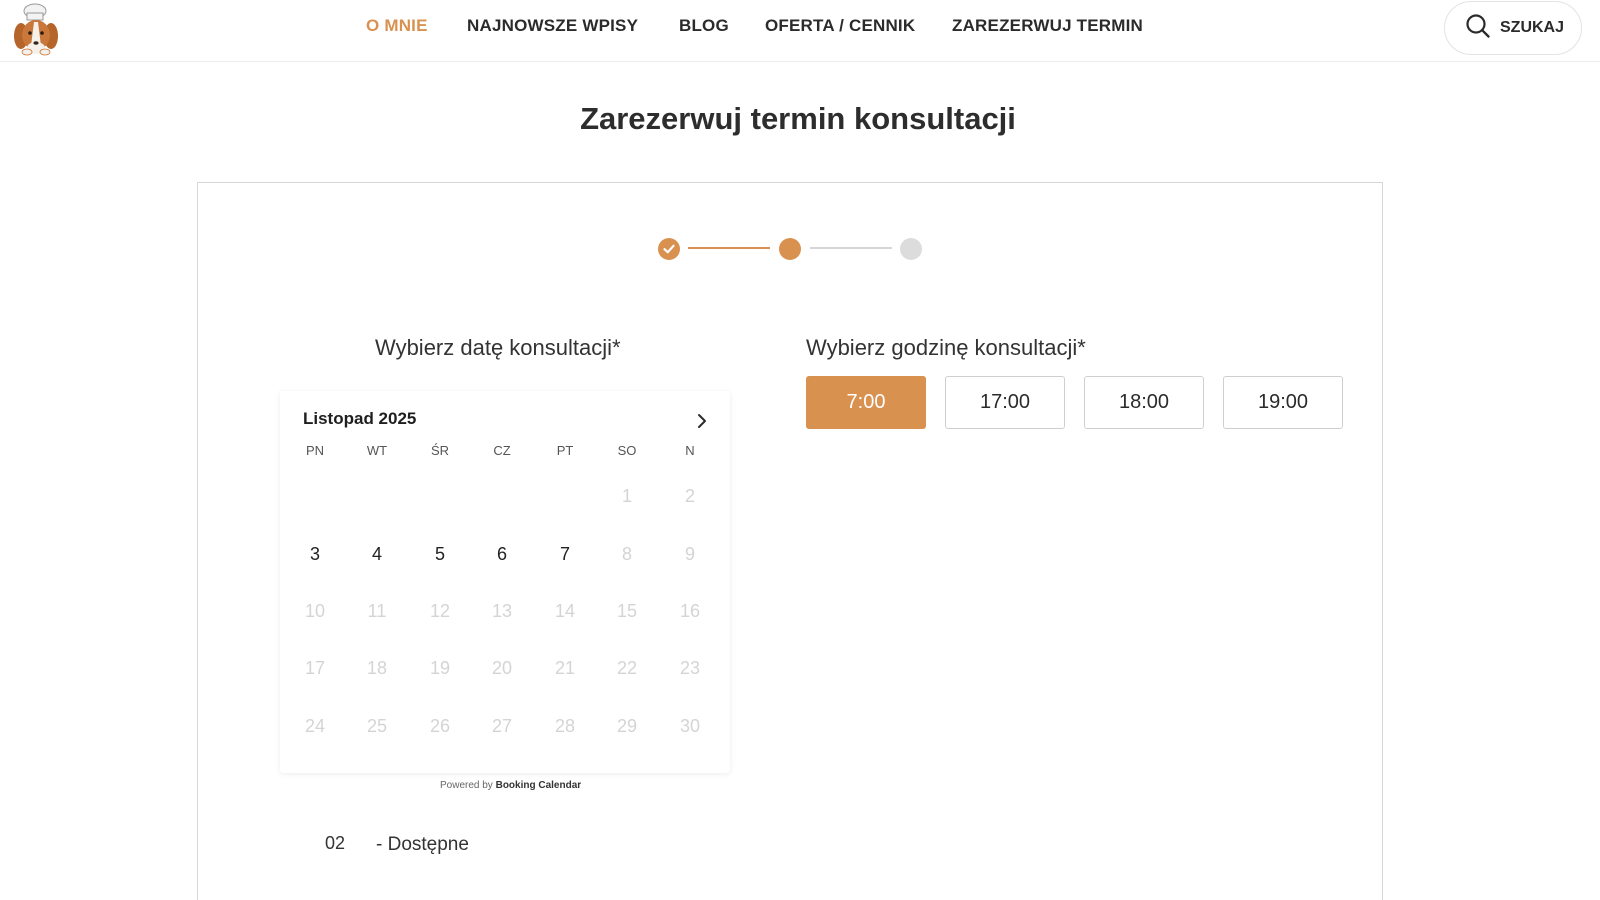 The width and height of the screenshot is (1600, 900). I want to click on time-slot-button: 18:00, so click(1144, 402).